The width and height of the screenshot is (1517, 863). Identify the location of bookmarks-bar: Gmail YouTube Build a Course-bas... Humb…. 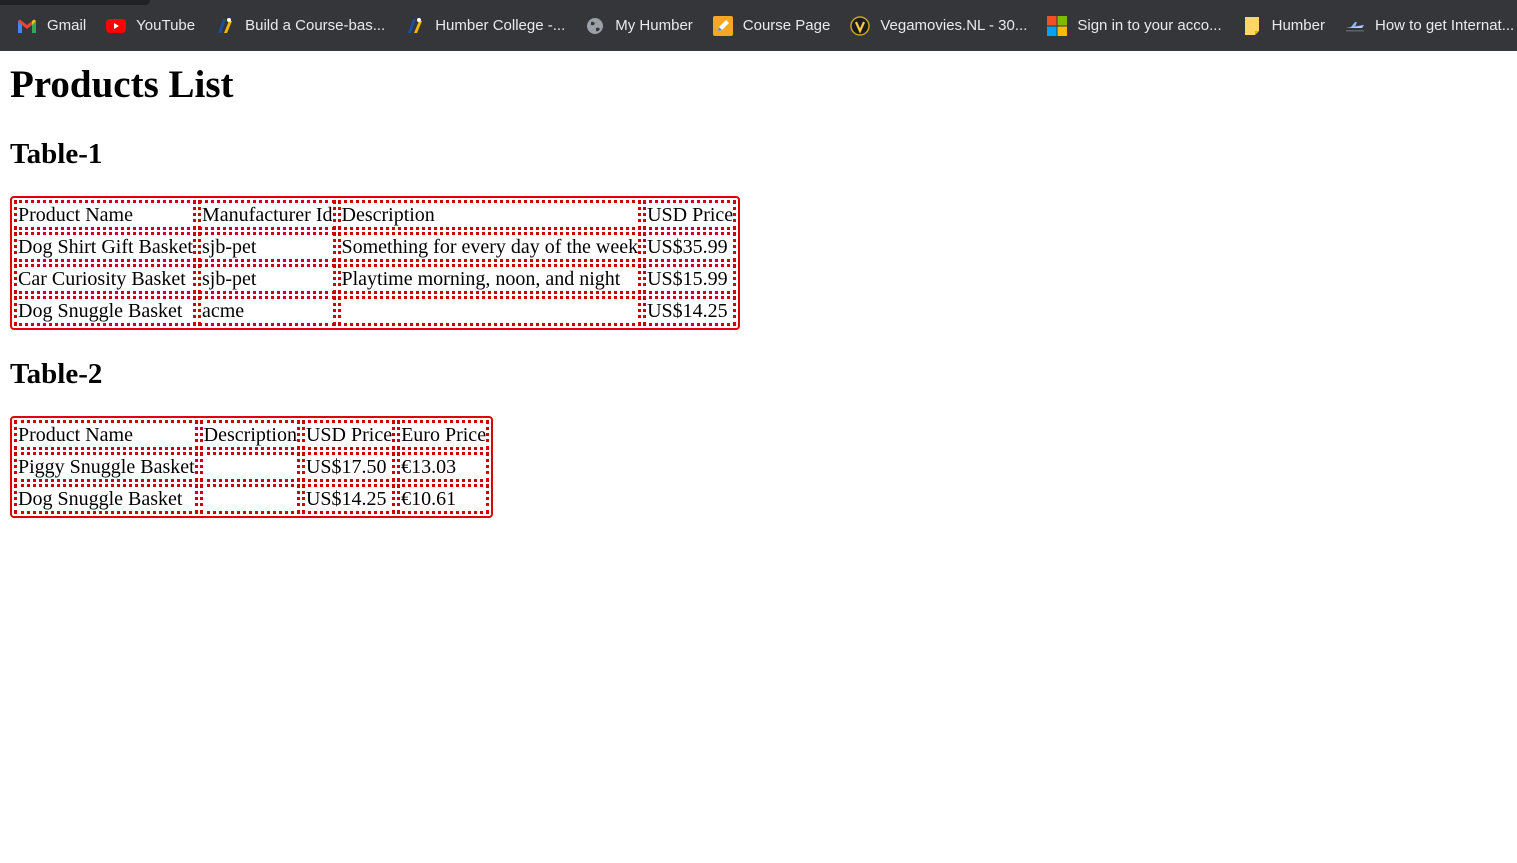
(758, 25).